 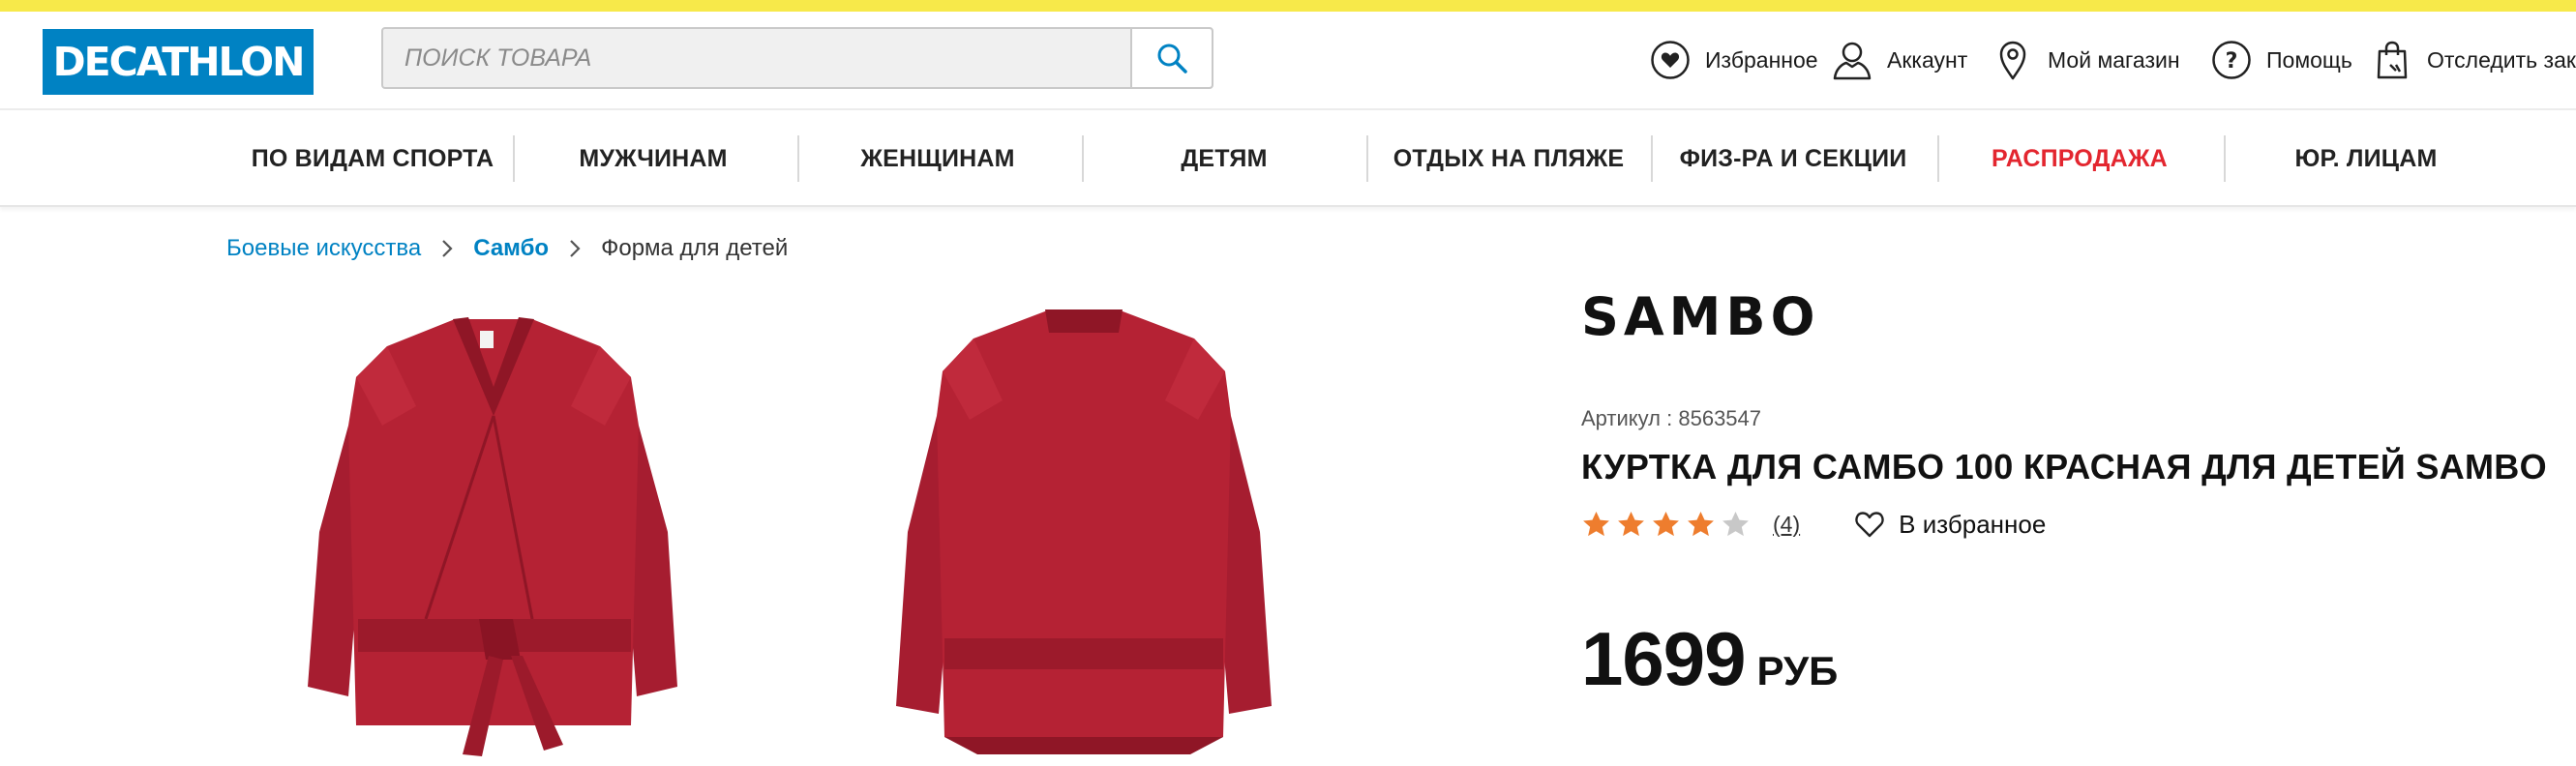 I want to click on search-bar, so click(x=797, y=58).